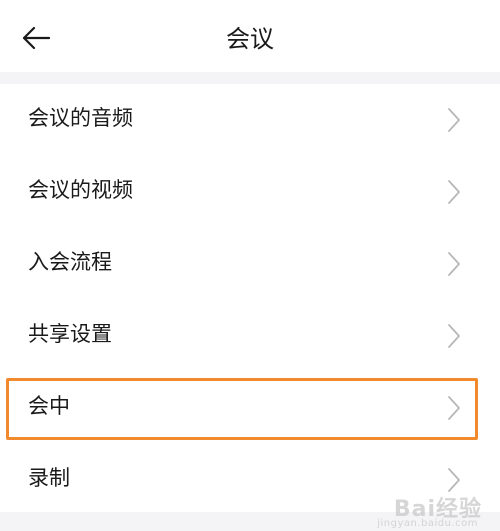  What do you see at coordinates (80, 118) in the screenshot?
I see `settings-item-label: 会议的音频` at bounding box center [80, 118].